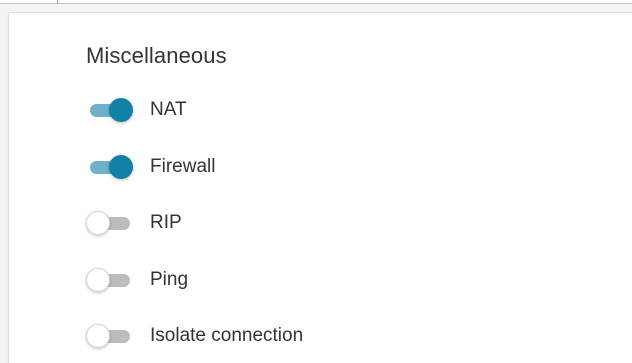 This screenshot has width=632, height=363. What do you see at coordinates (136, 110) in the screenshot?
I see `option-nat: NAT` at bounding box center [136, 110].